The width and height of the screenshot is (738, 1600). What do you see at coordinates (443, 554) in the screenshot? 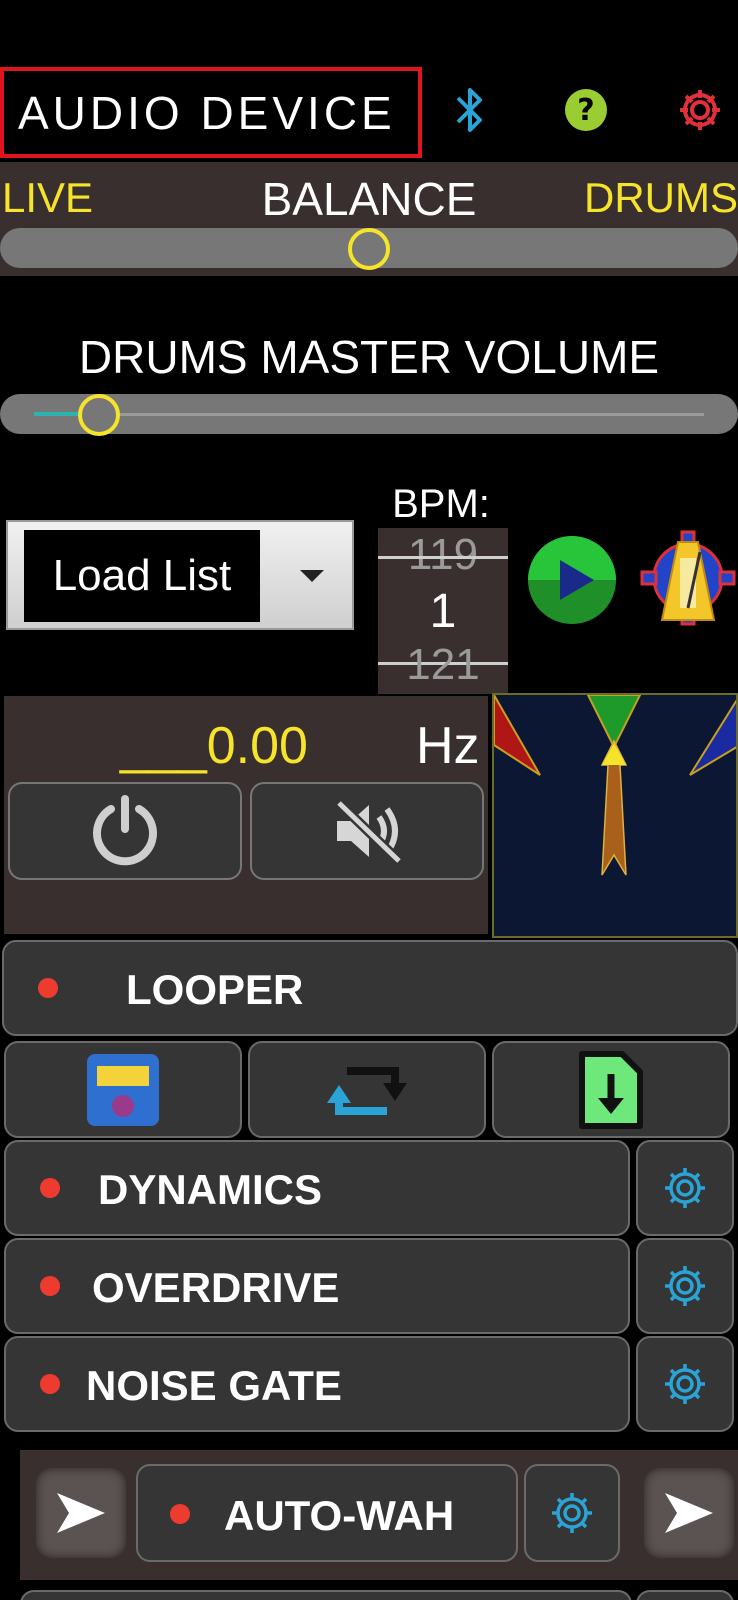
I see `bpm-prev-value: 119` at bounding box center [443, 554].